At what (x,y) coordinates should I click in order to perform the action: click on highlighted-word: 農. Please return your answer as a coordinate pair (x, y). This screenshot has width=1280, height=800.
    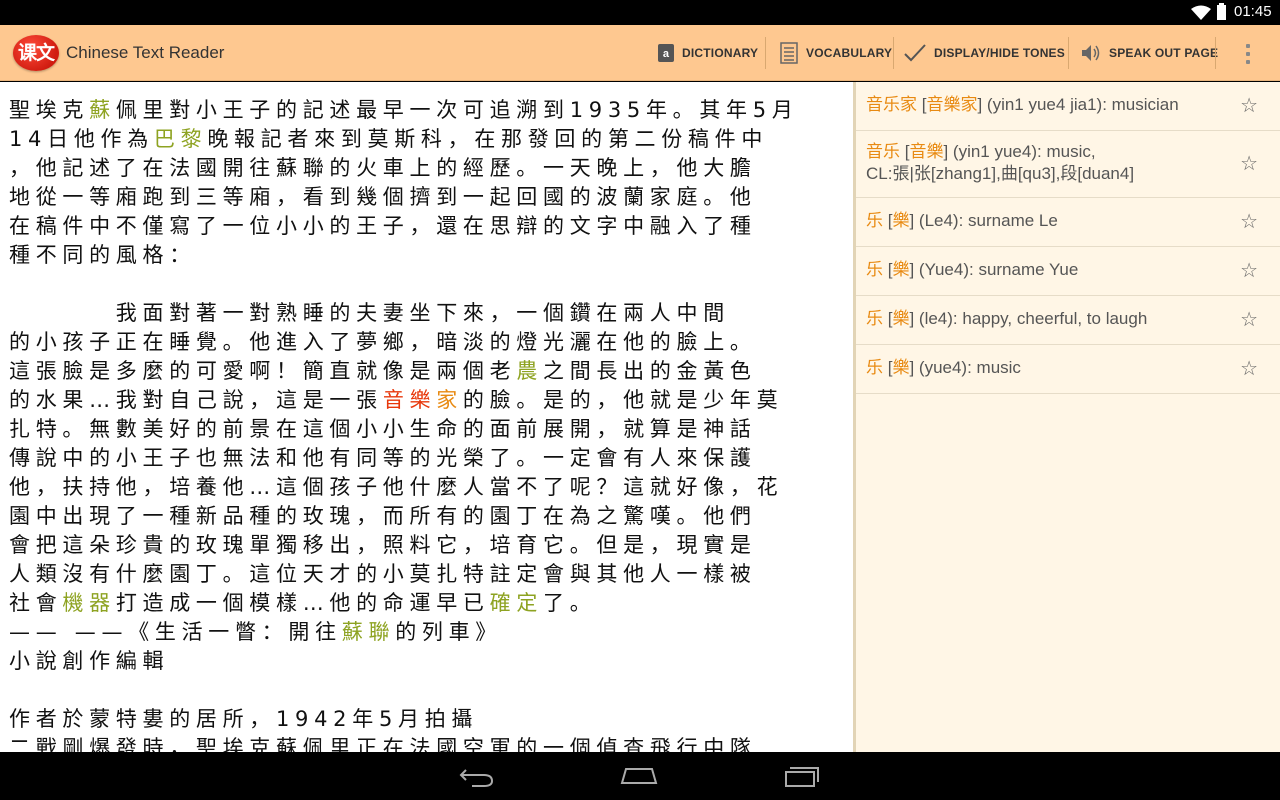
    Looking at the image, I should click on (529, 371).